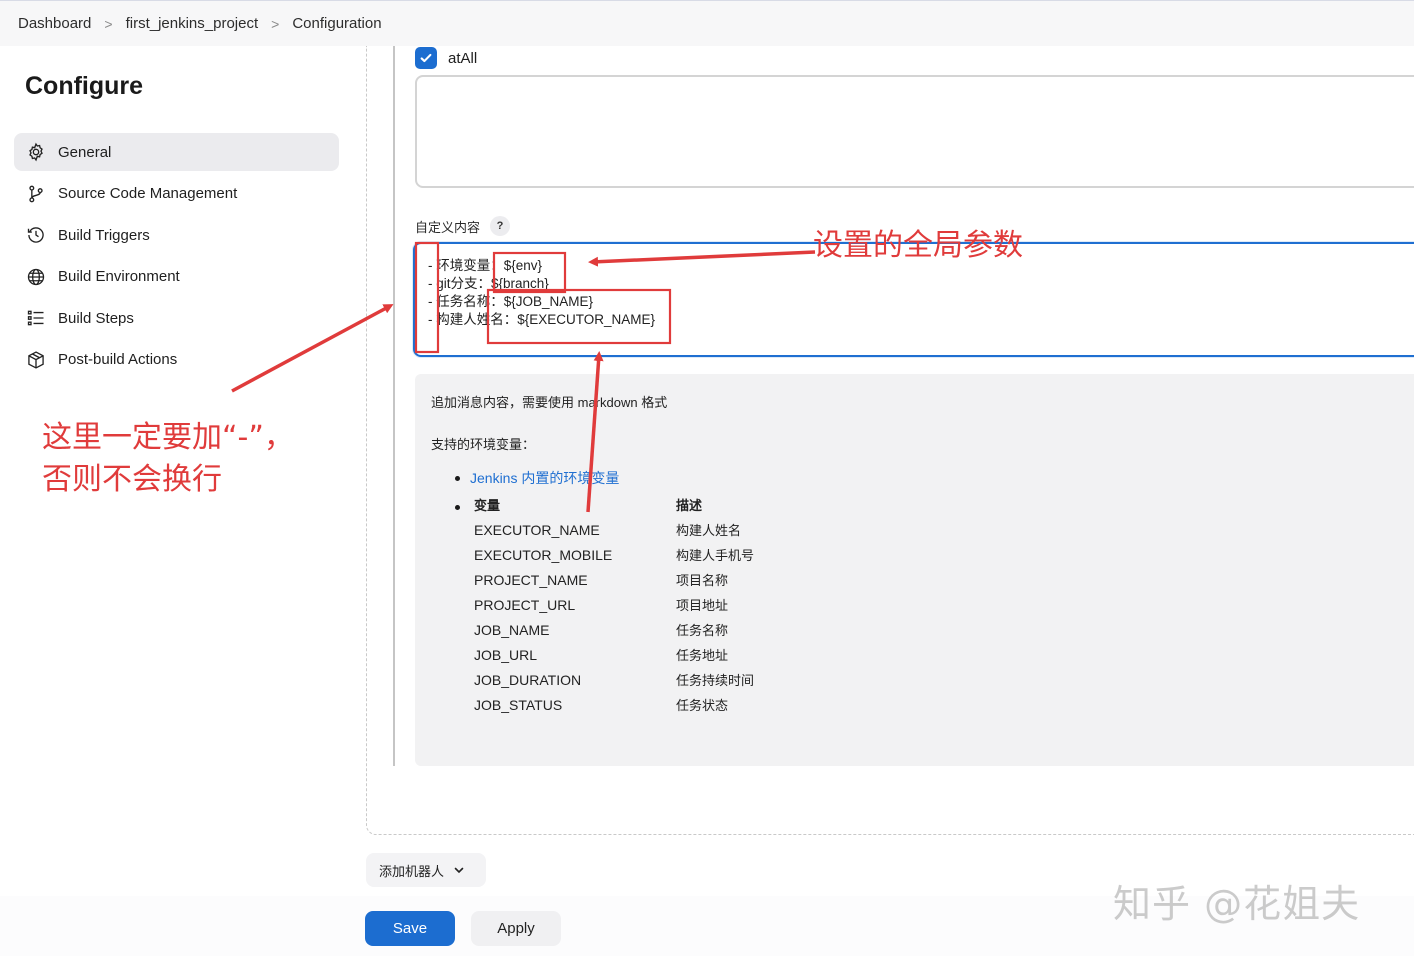  Describe the element at coordinates (85, 152) in the screenshot. I see `sidebar-item-label: General` at that location.